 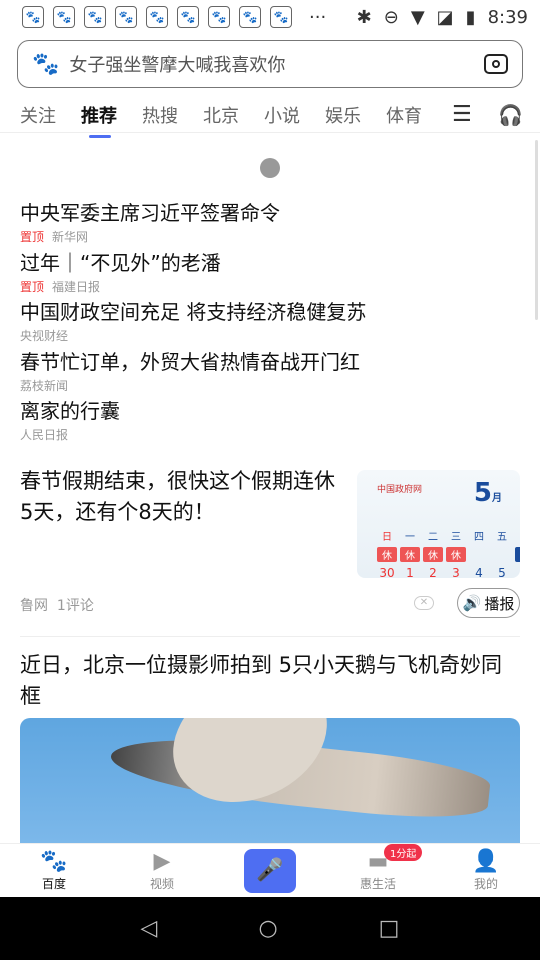 What do you see at coordinates (343, 115) in the screenshot?
I see `tab-5: 娱乐` at bounding box center [343, 115].